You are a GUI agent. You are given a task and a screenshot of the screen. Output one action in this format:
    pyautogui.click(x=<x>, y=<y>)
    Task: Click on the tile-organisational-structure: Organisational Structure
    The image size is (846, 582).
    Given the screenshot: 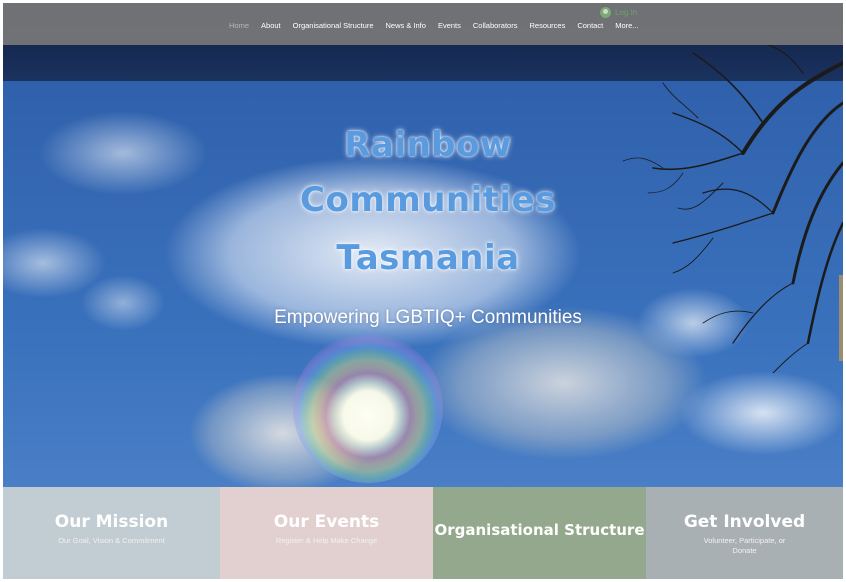 What is the action you would take?
    pyautogui.click(x=539, y=533)
    